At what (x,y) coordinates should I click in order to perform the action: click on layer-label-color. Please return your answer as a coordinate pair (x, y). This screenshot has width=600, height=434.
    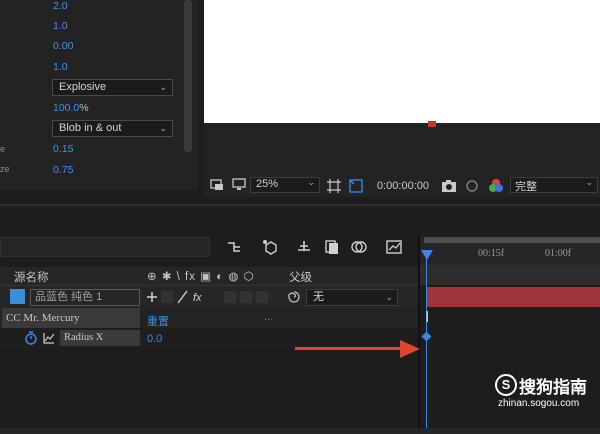
    Looking at the image, I should click on (17, 296).